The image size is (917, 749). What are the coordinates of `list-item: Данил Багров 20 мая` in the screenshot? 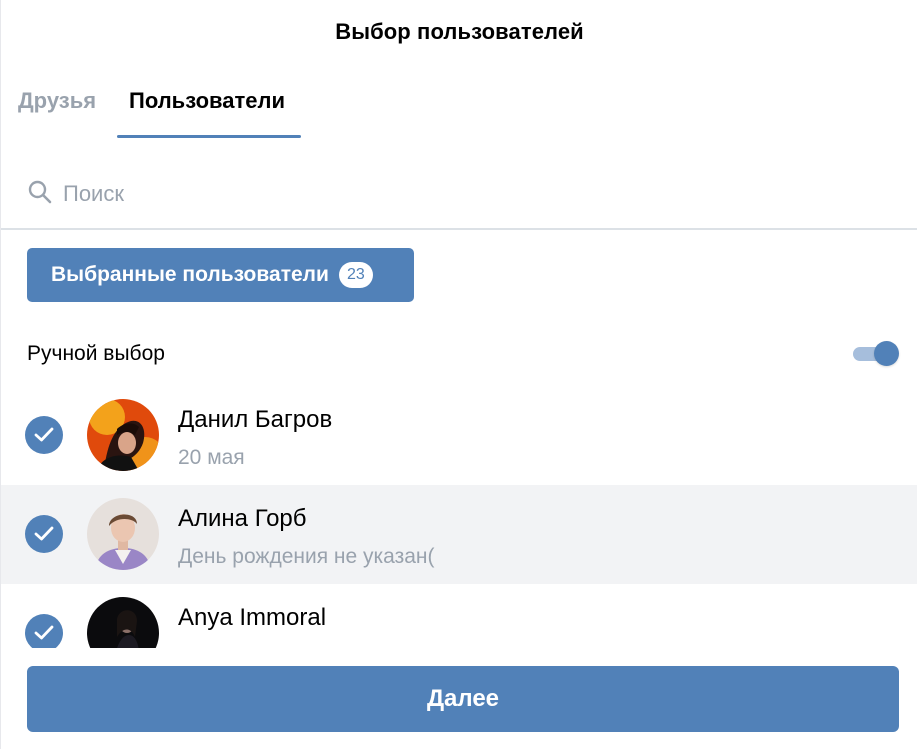 It's located at (459, 435).